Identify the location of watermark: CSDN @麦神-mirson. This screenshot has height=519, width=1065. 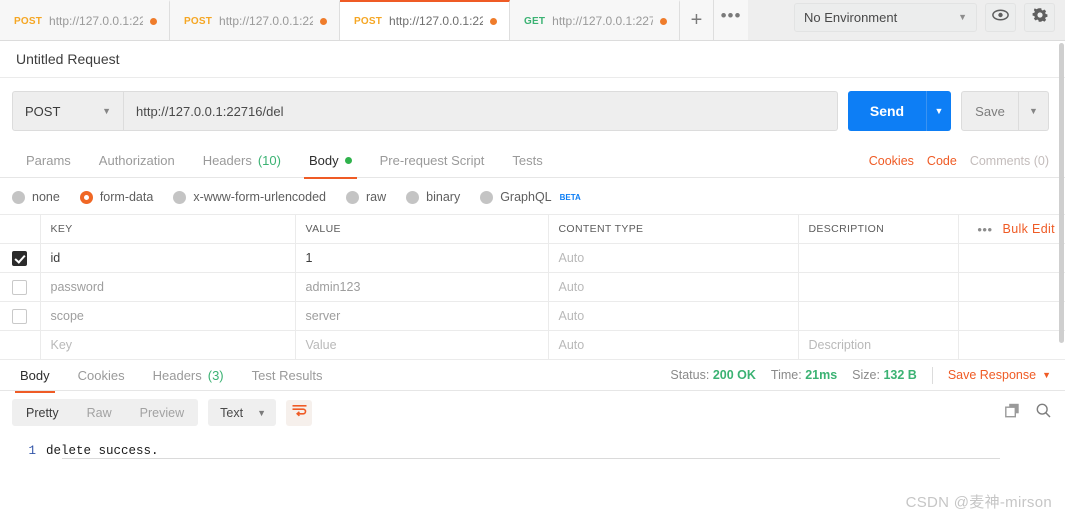
(978, 502).